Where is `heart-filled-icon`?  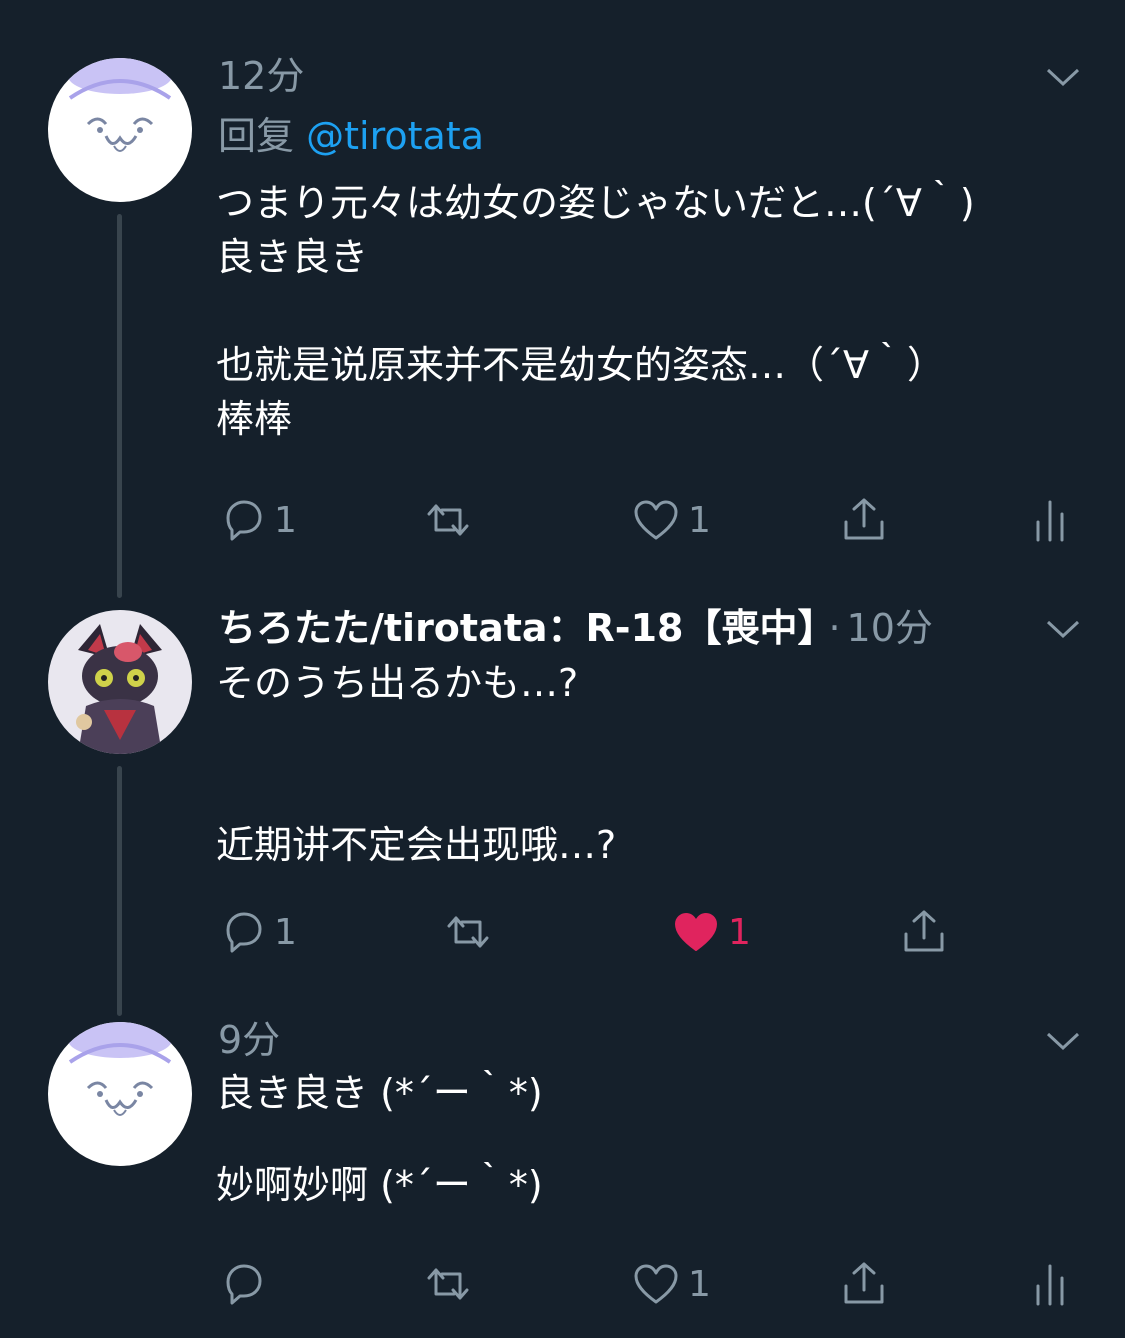
heart-filled-icon is located at coordinates (696, 932).